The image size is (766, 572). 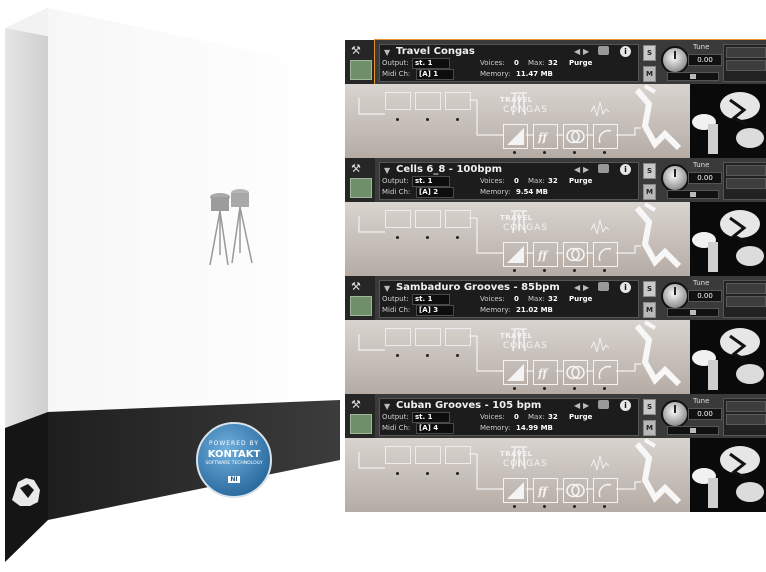 I want to click on drummer-photo-icon, so click(x=728, y=121).